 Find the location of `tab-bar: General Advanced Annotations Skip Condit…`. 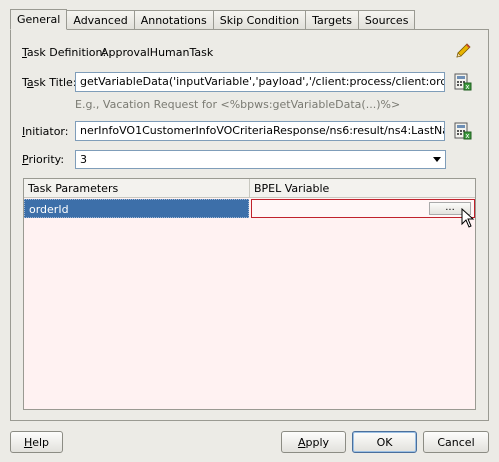

tab-bar: General Advanced Annotations Skip Condit… is located at coordinates (213, 19).